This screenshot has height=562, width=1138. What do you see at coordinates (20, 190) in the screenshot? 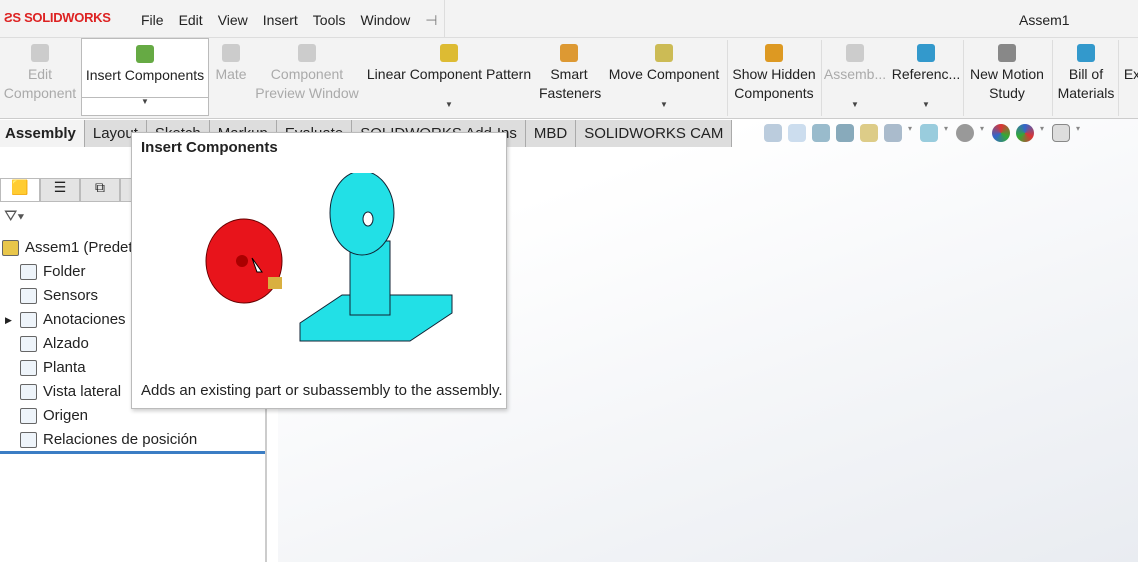
I see `feature-manager-tab: 🟨` at bounding box center [20, 190].